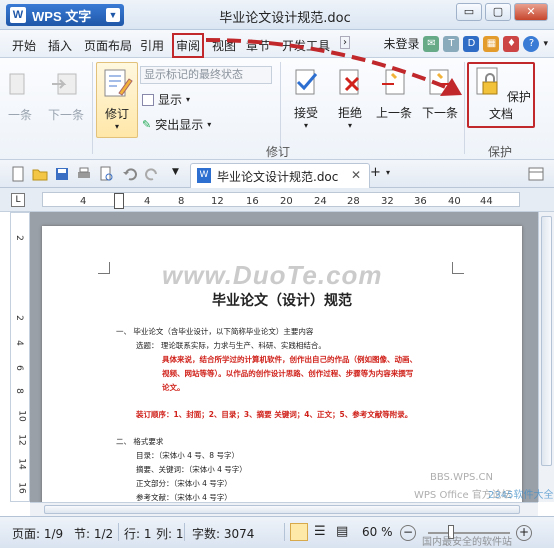 The width and height of the screenshot is (554, 548). What do you see at coordinates (184, 483) in the screenshot?
I see `doc-line: 正文部分：（宋体小 4 号字）` at bounding box center [184, 483].